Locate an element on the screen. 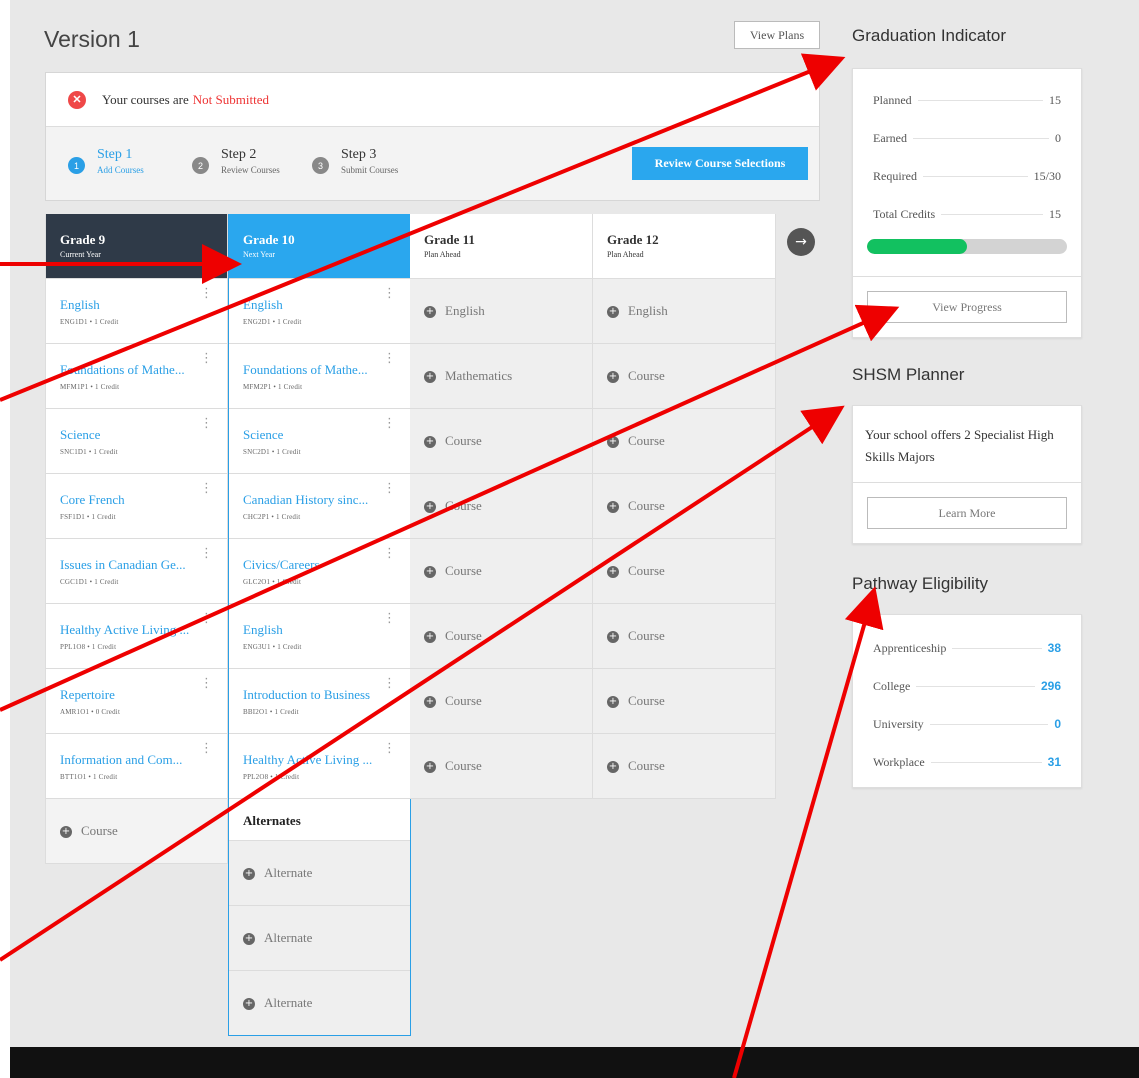 The width and height of the screenshot is (1139, 1078). course-code: MFM2P1 • 1 Credit is located at coordinates (273, 387).